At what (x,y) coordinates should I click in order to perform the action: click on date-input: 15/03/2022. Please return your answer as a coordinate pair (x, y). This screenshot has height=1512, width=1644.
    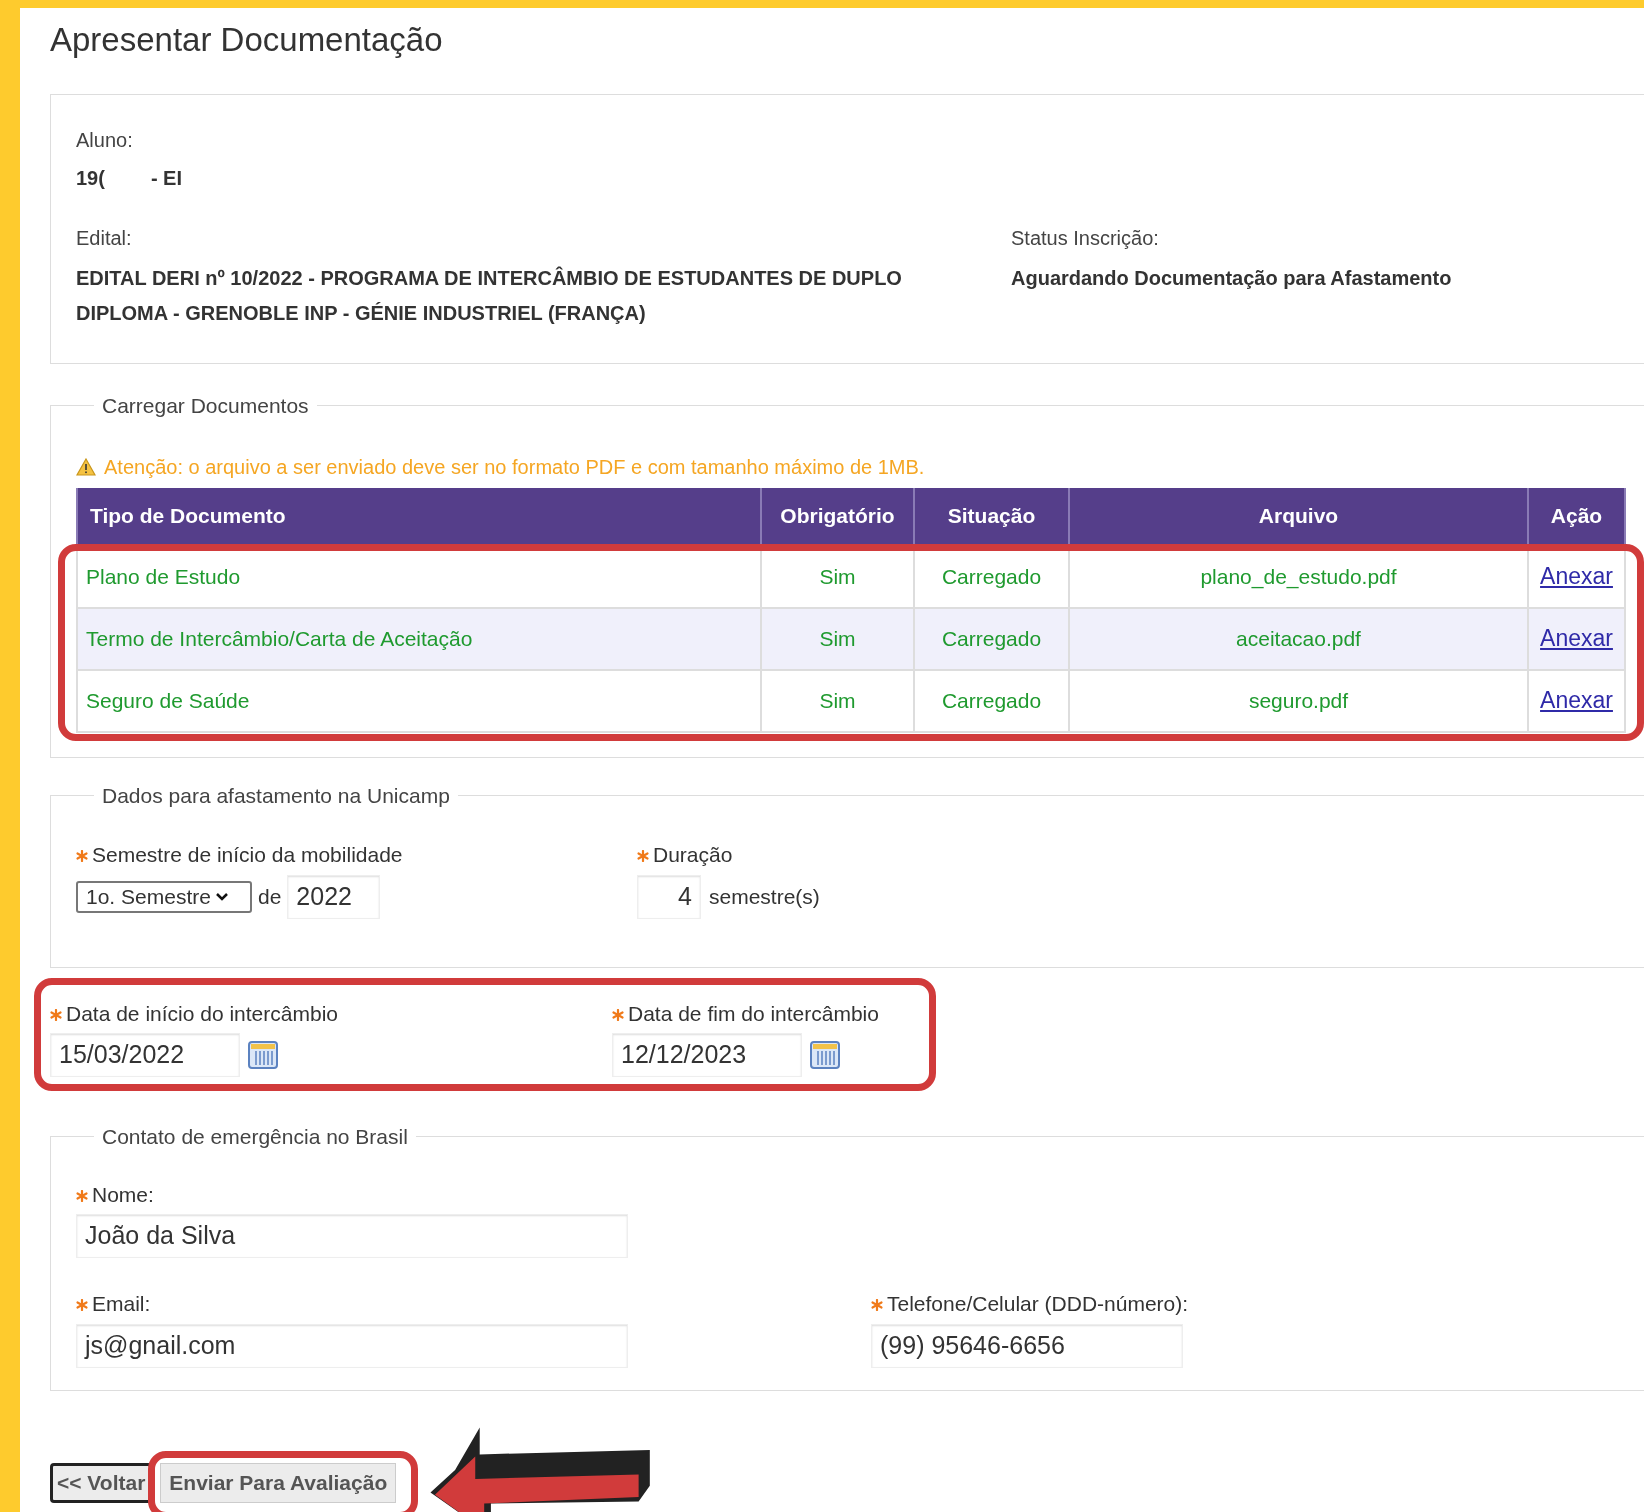
    Looking at the image, I should click on (145, 1055).